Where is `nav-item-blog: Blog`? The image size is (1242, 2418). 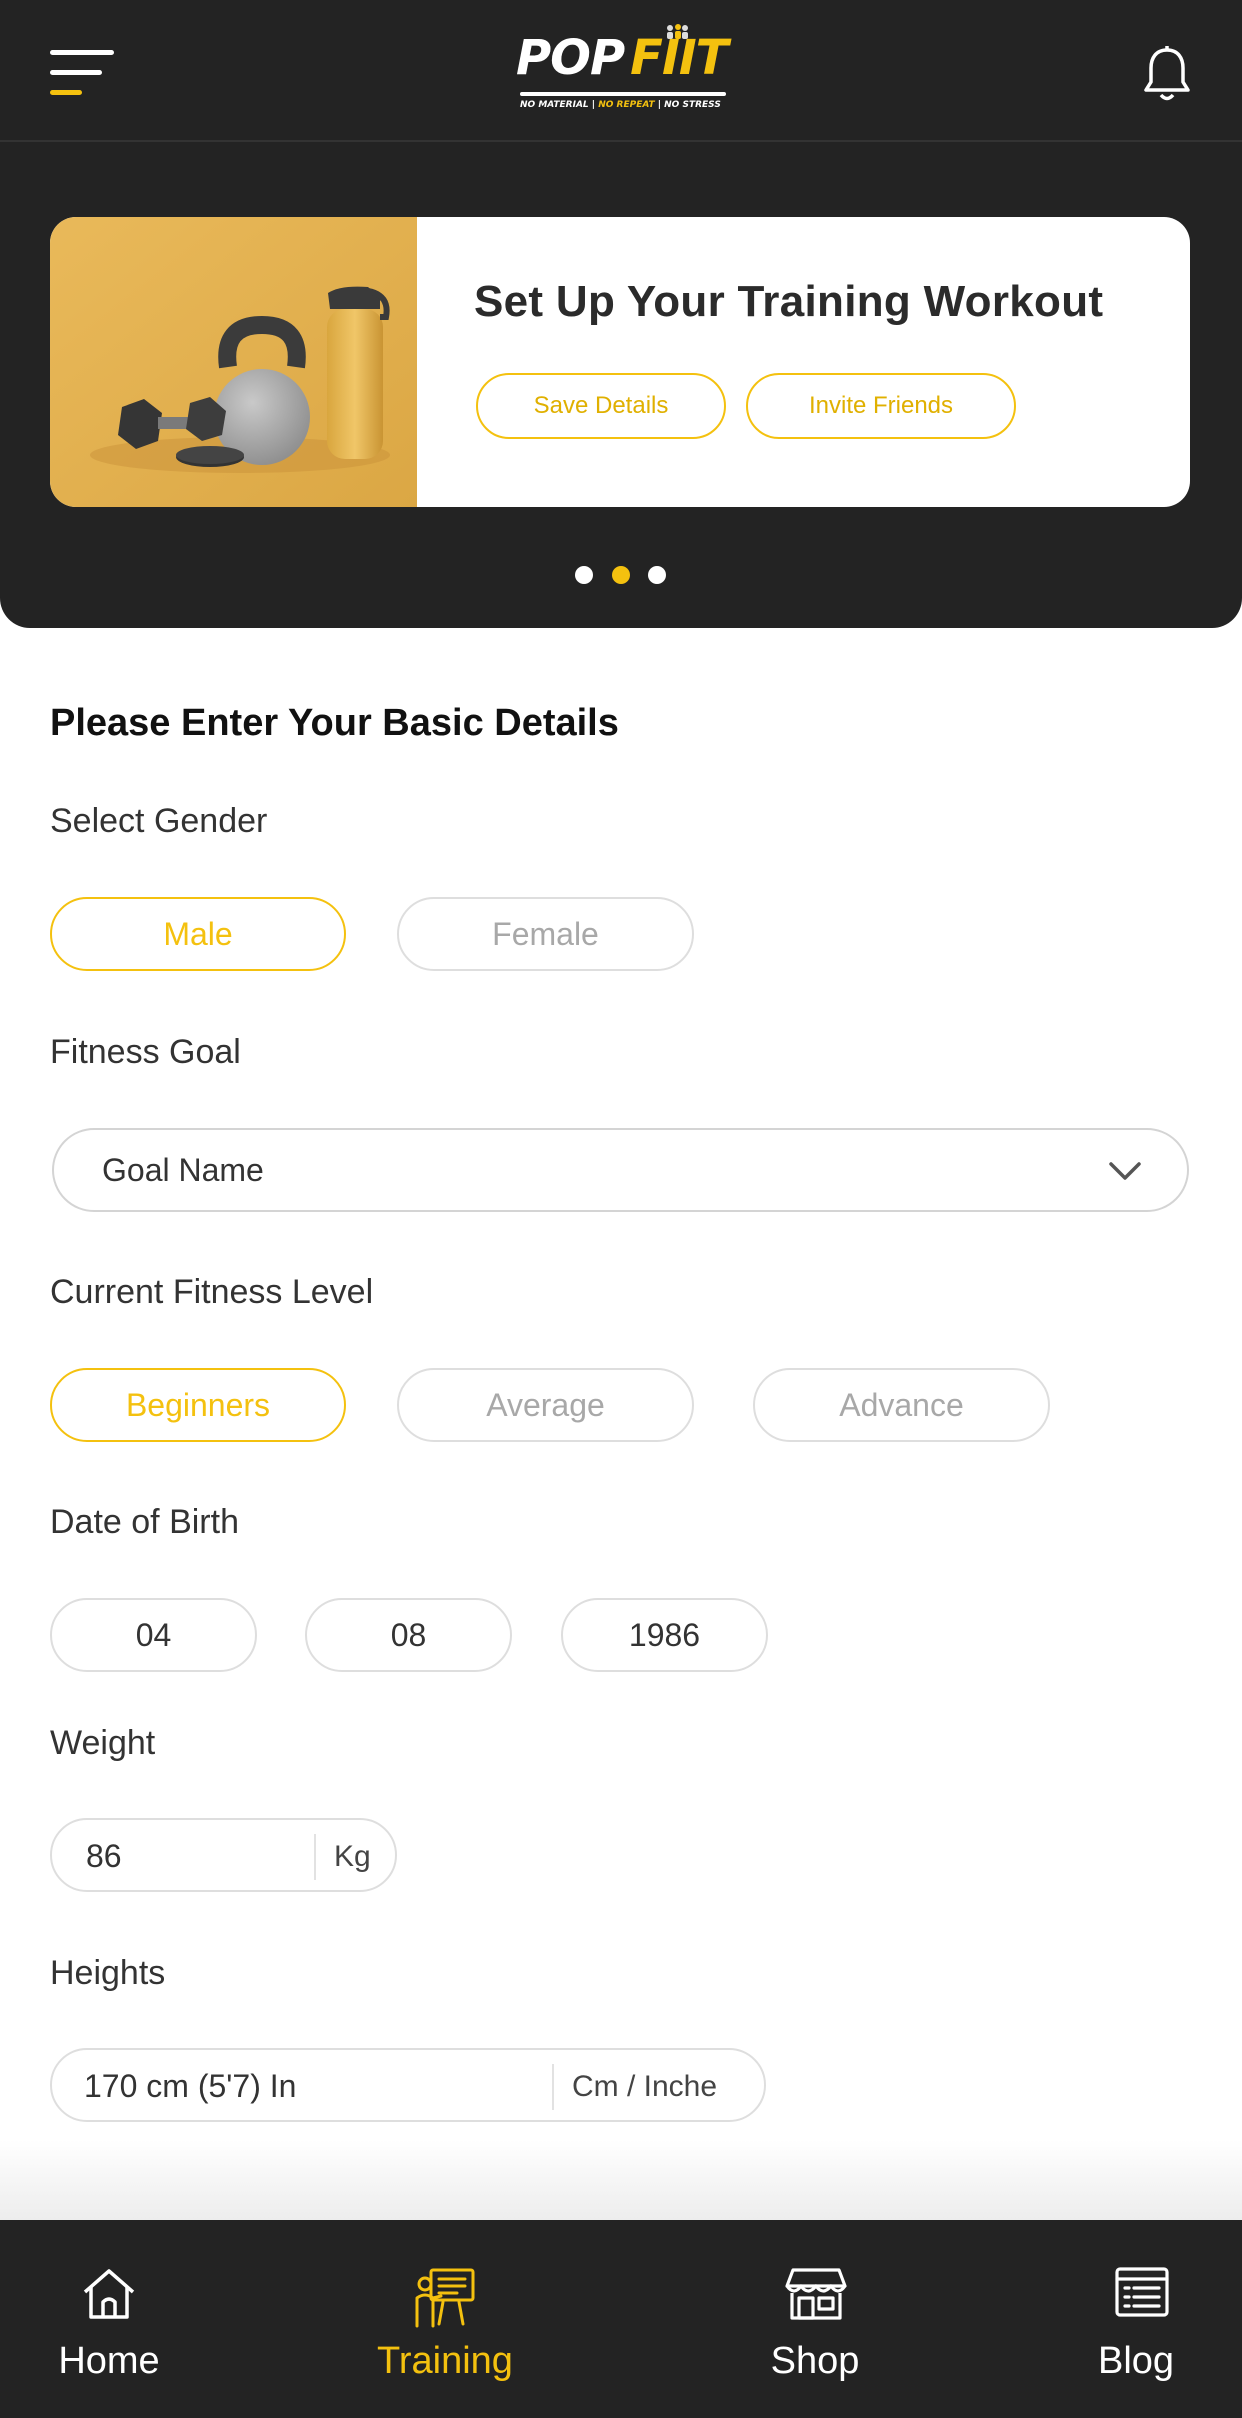
nav-item-blog: Blog is located at coordinates (1136, 2319).